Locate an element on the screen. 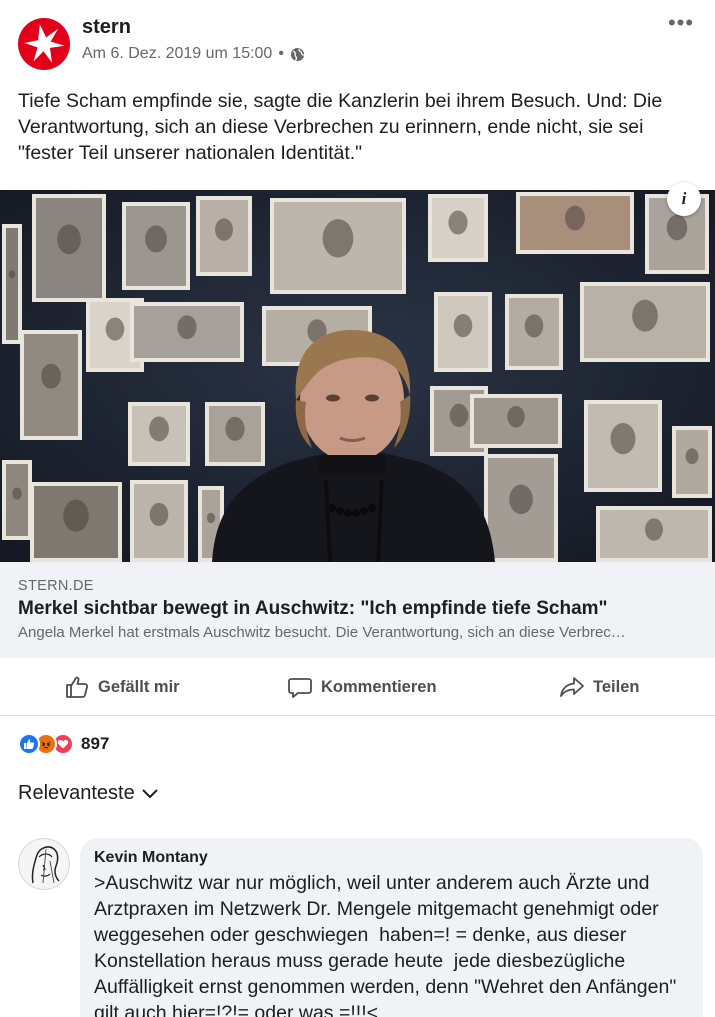 Image resolution: width=715 pixels, height=1017 pixels. like-reaction-icon is located at coordinates (29, 744).